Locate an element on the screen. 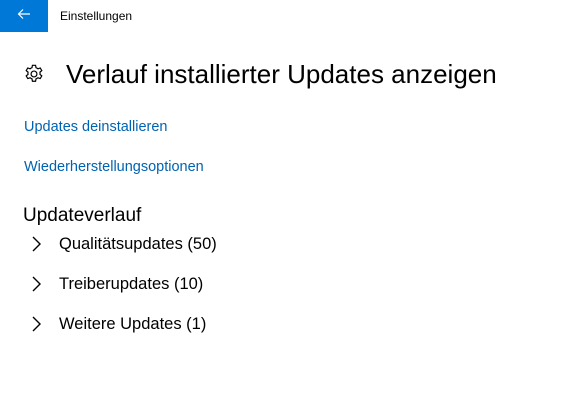 Image resolution: width=586 pixels, height=401 pixels. back-arrow-icon is located at coordinates (24, 16).